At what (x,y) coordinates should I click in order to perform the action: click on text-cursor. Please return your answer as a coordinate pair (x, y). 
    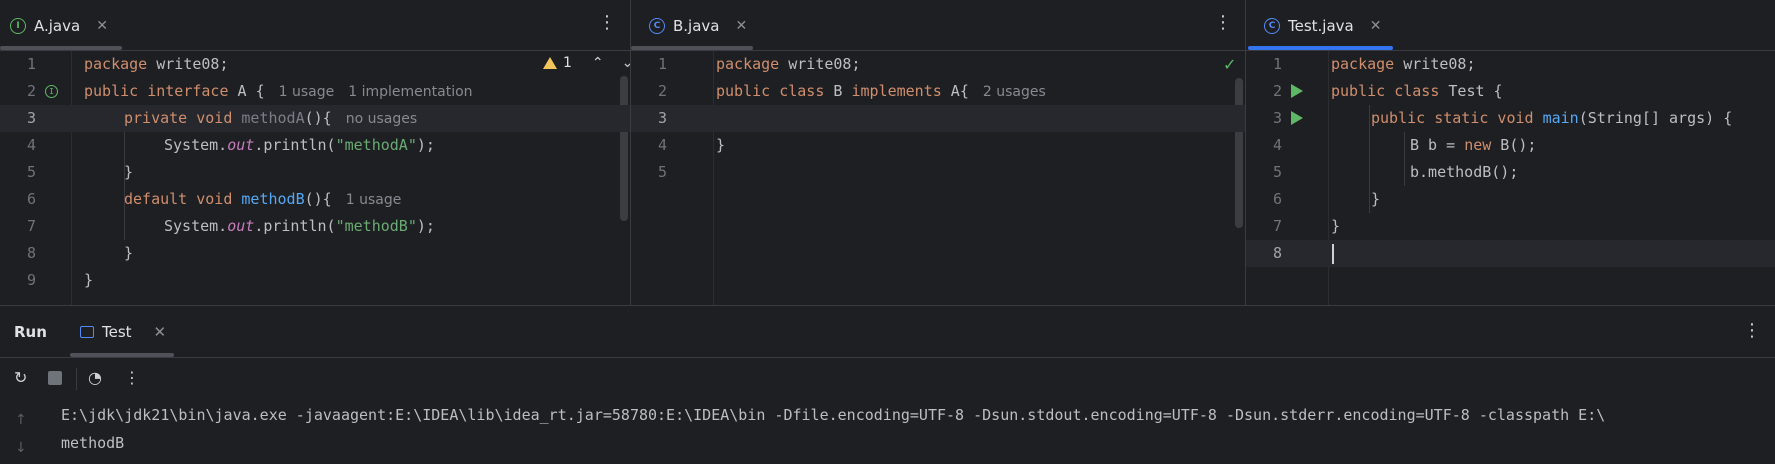
    Looking at the image, I should click on (1333, 254).